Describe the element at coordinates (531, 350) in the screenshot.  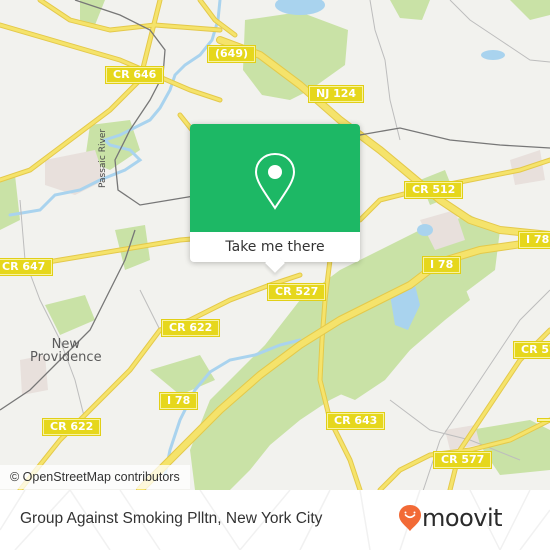
I see `road-label-cr57x: CR 57` at that location.